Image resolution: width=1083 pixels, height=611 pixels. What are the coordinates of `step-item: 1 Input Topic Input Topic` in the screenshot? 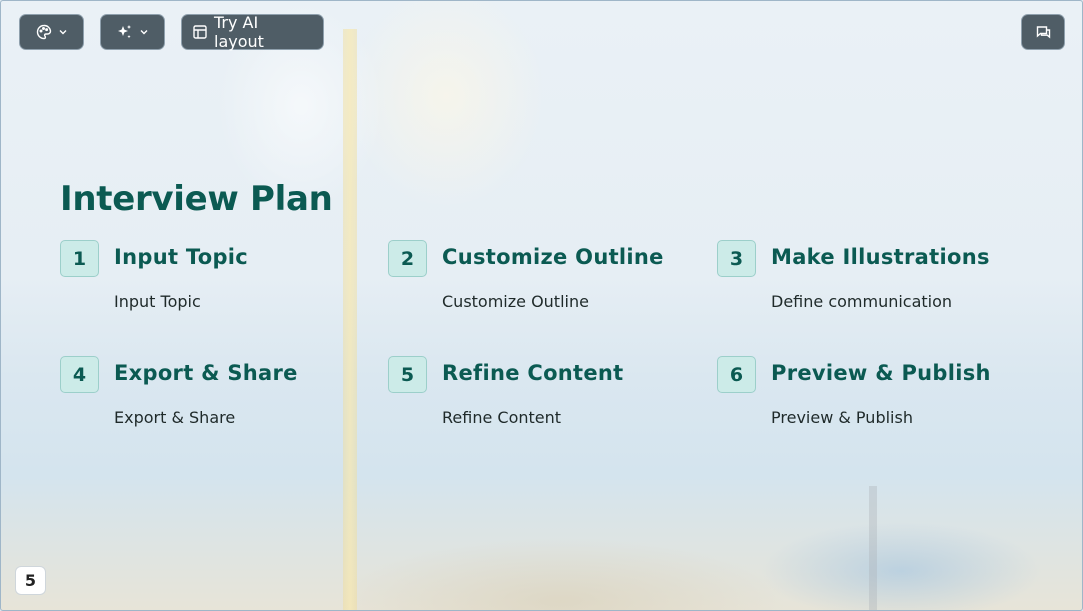 It's located at (220, 285).